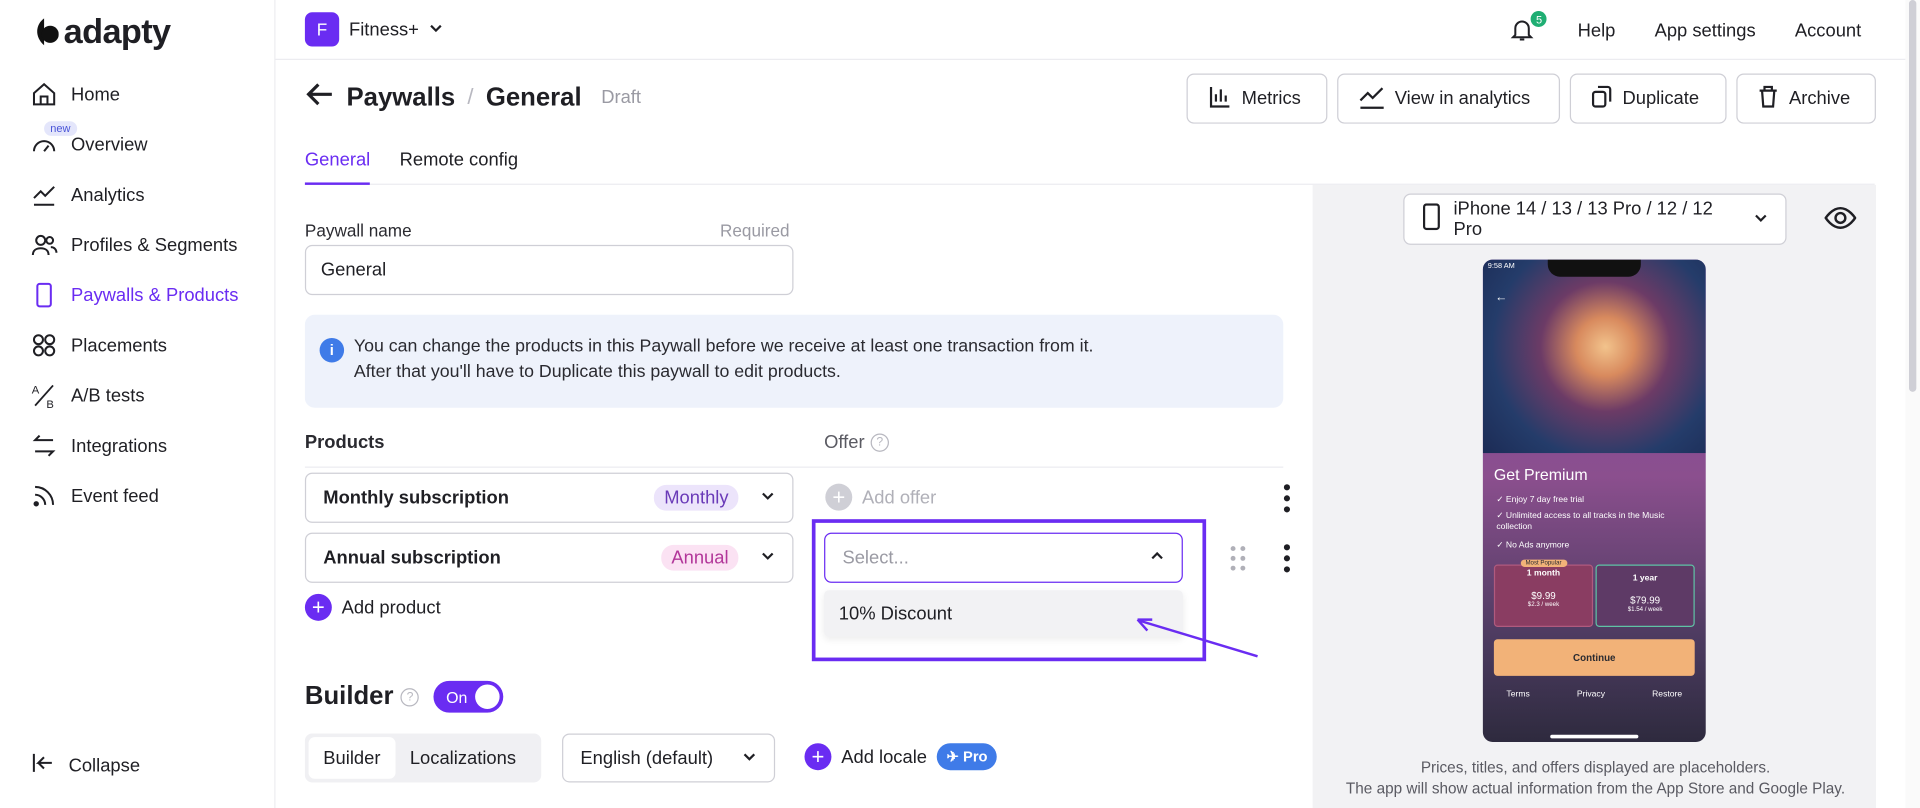 Image resolution: width=1920 pixels, height=808 pixels. Describe the element at coordinates (43, 495) in the screenshot. I see `rss-icon` at that location.